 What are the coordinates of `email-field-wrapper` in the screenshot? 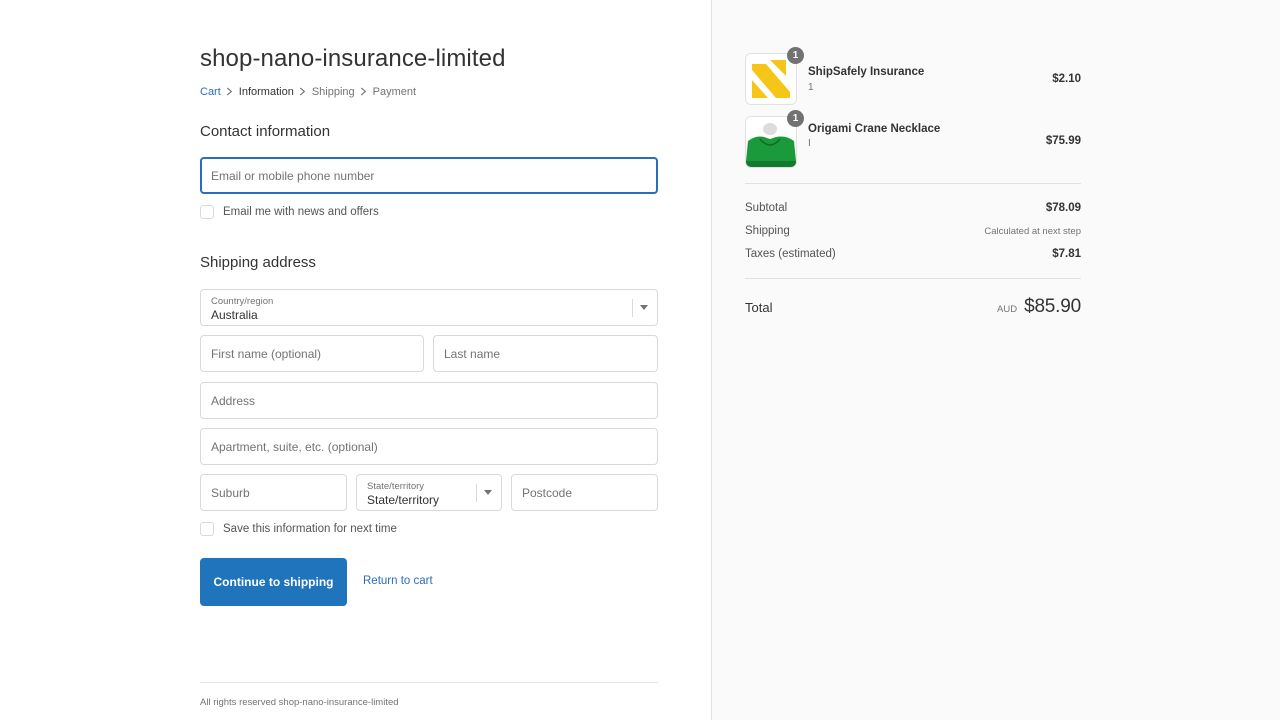 It's located at (429, 175).